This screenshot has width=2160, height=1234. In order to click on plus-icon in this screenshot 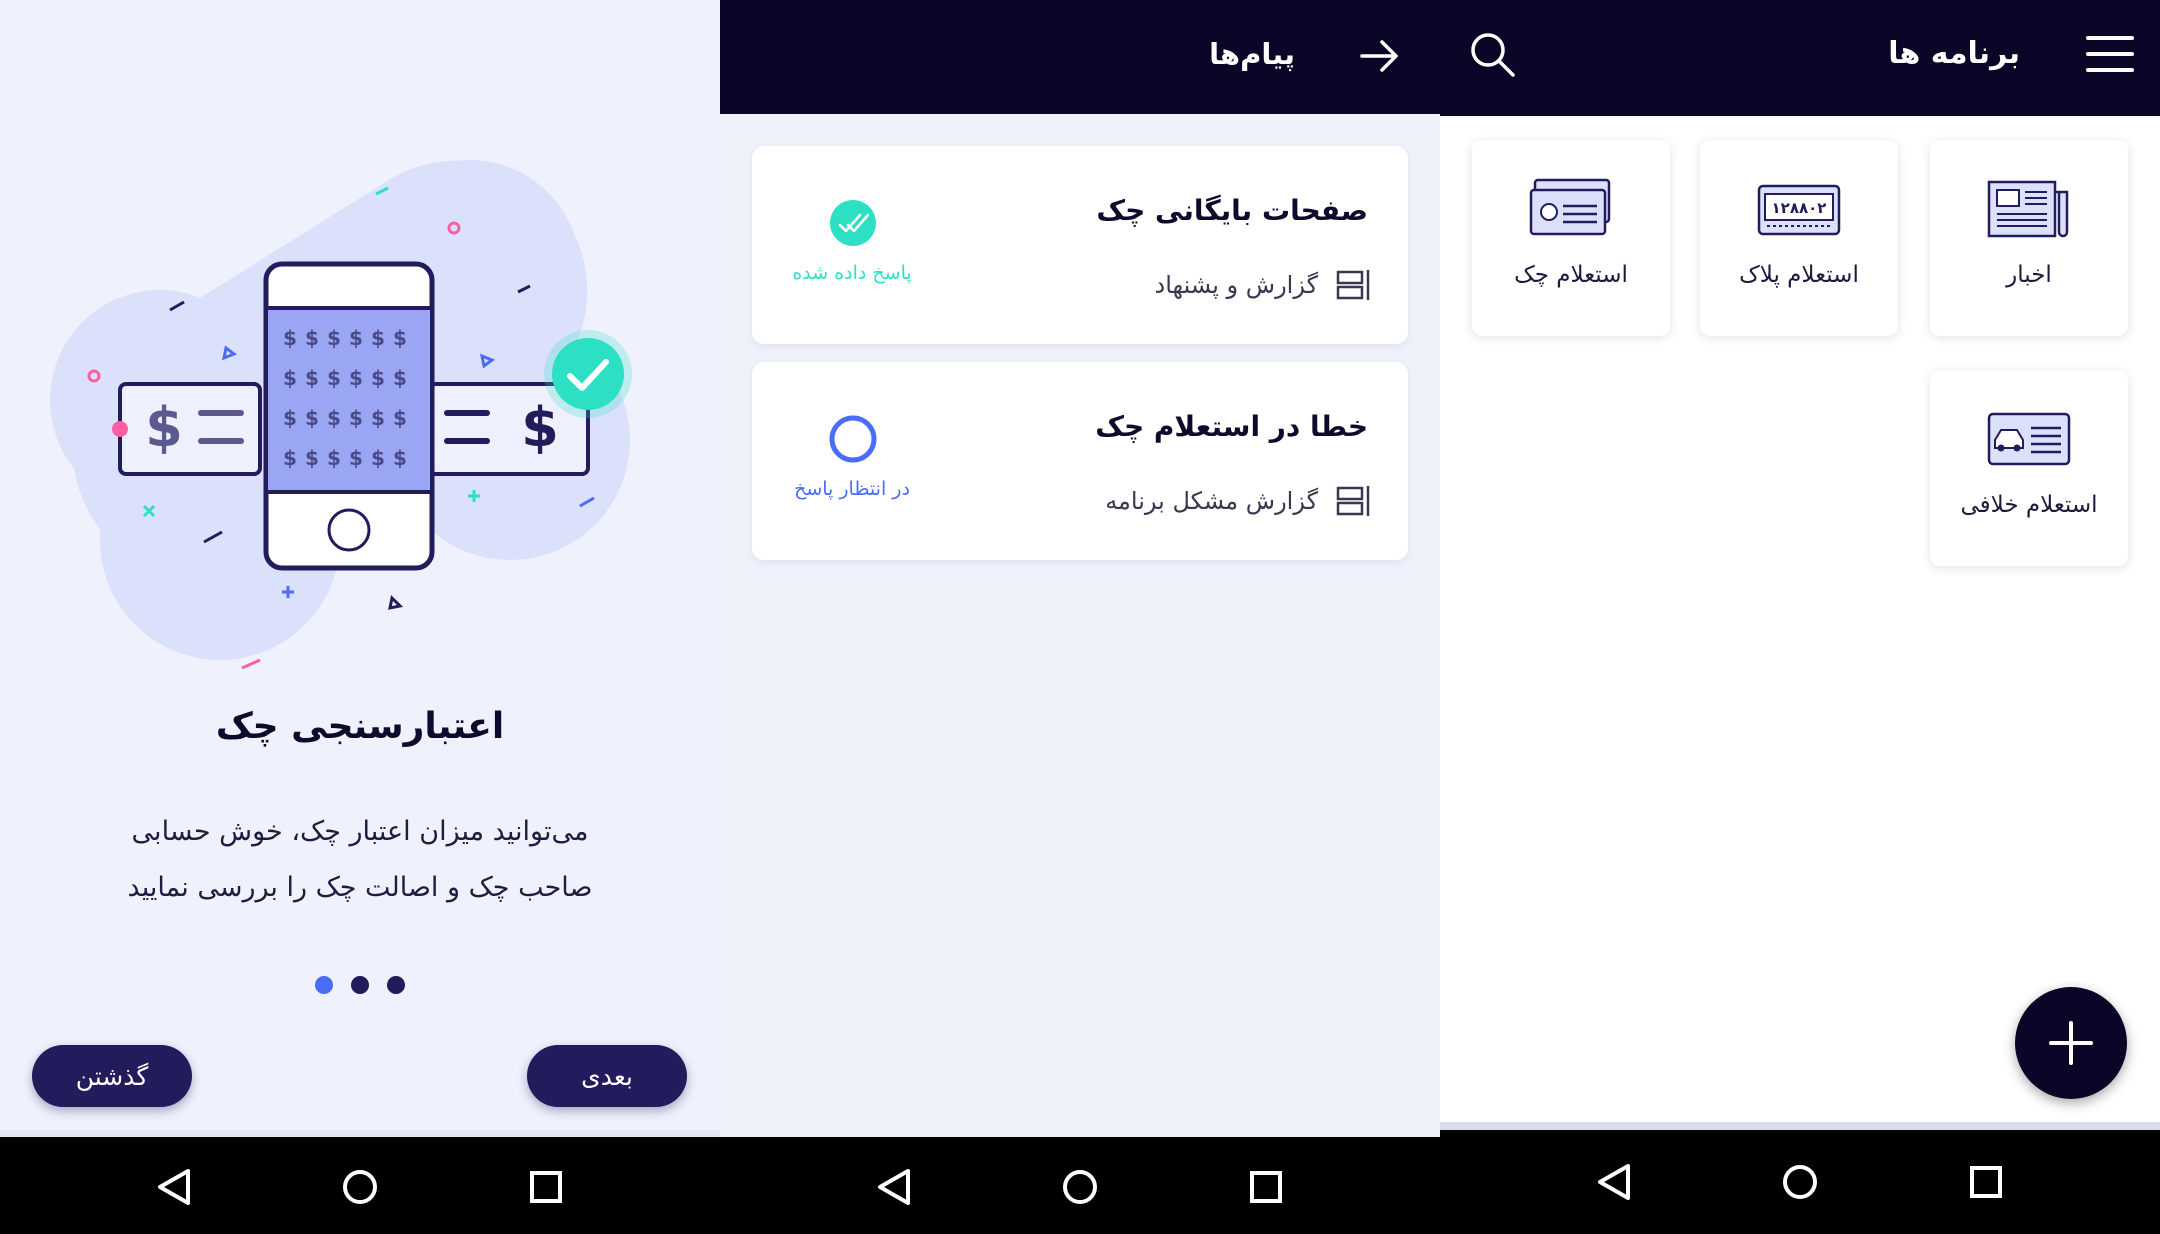, I will do `click(2071, 1043)`.